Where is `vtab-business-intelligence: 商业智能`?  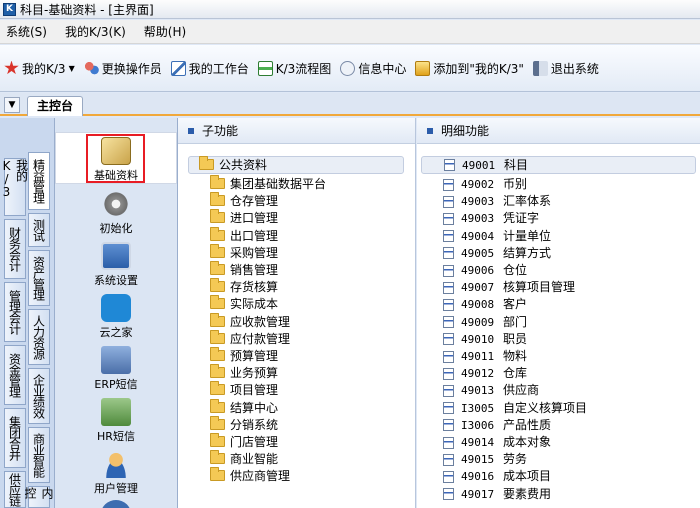
vtab-business-intelligence: 商业智能 is located at coordinates (39, 455).